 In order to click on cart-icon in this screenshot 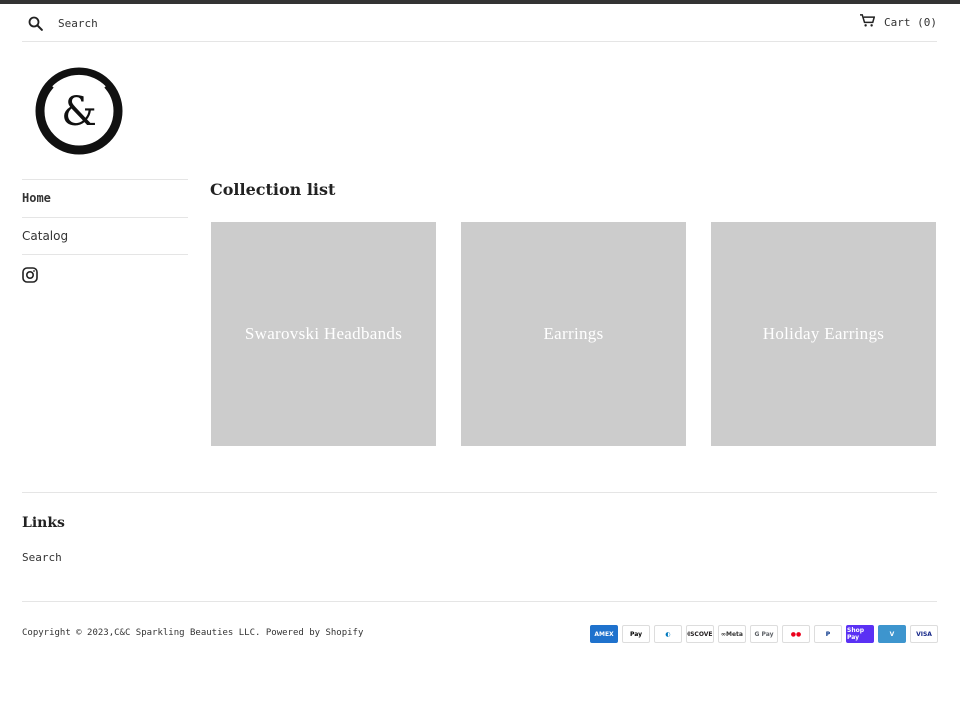, I will do `click(868, 22)`.